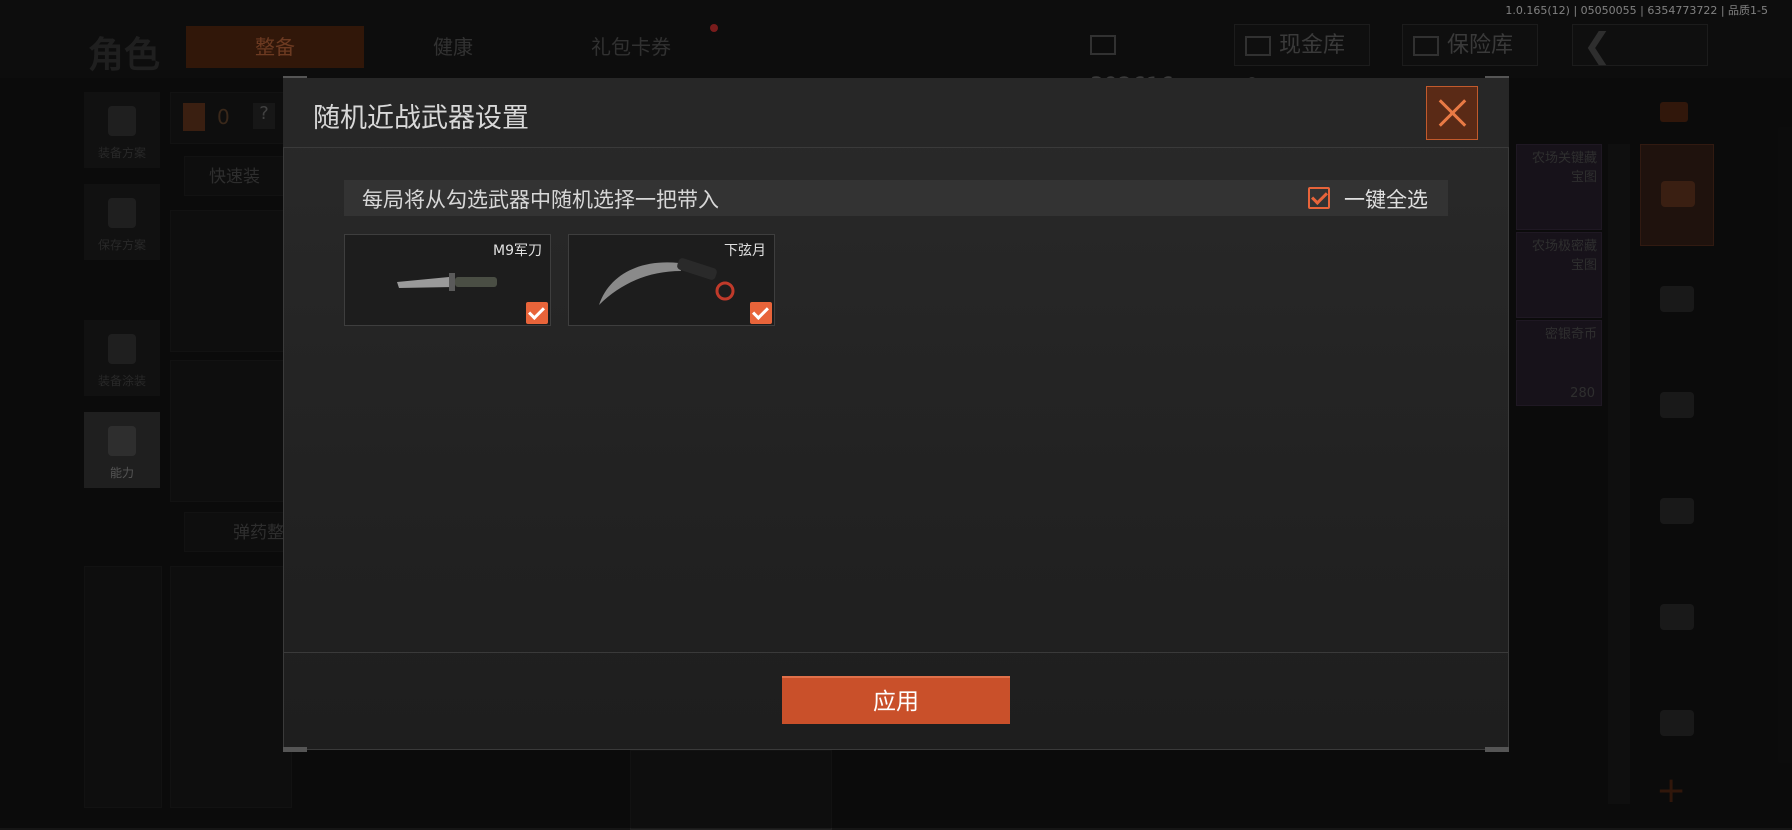 The height and width of the screenshot is (830, 1792). What do you see at coordinates (896, 652) in the screenshot?
I see `dialog-footer-divider` at bounding box center [896, 652].